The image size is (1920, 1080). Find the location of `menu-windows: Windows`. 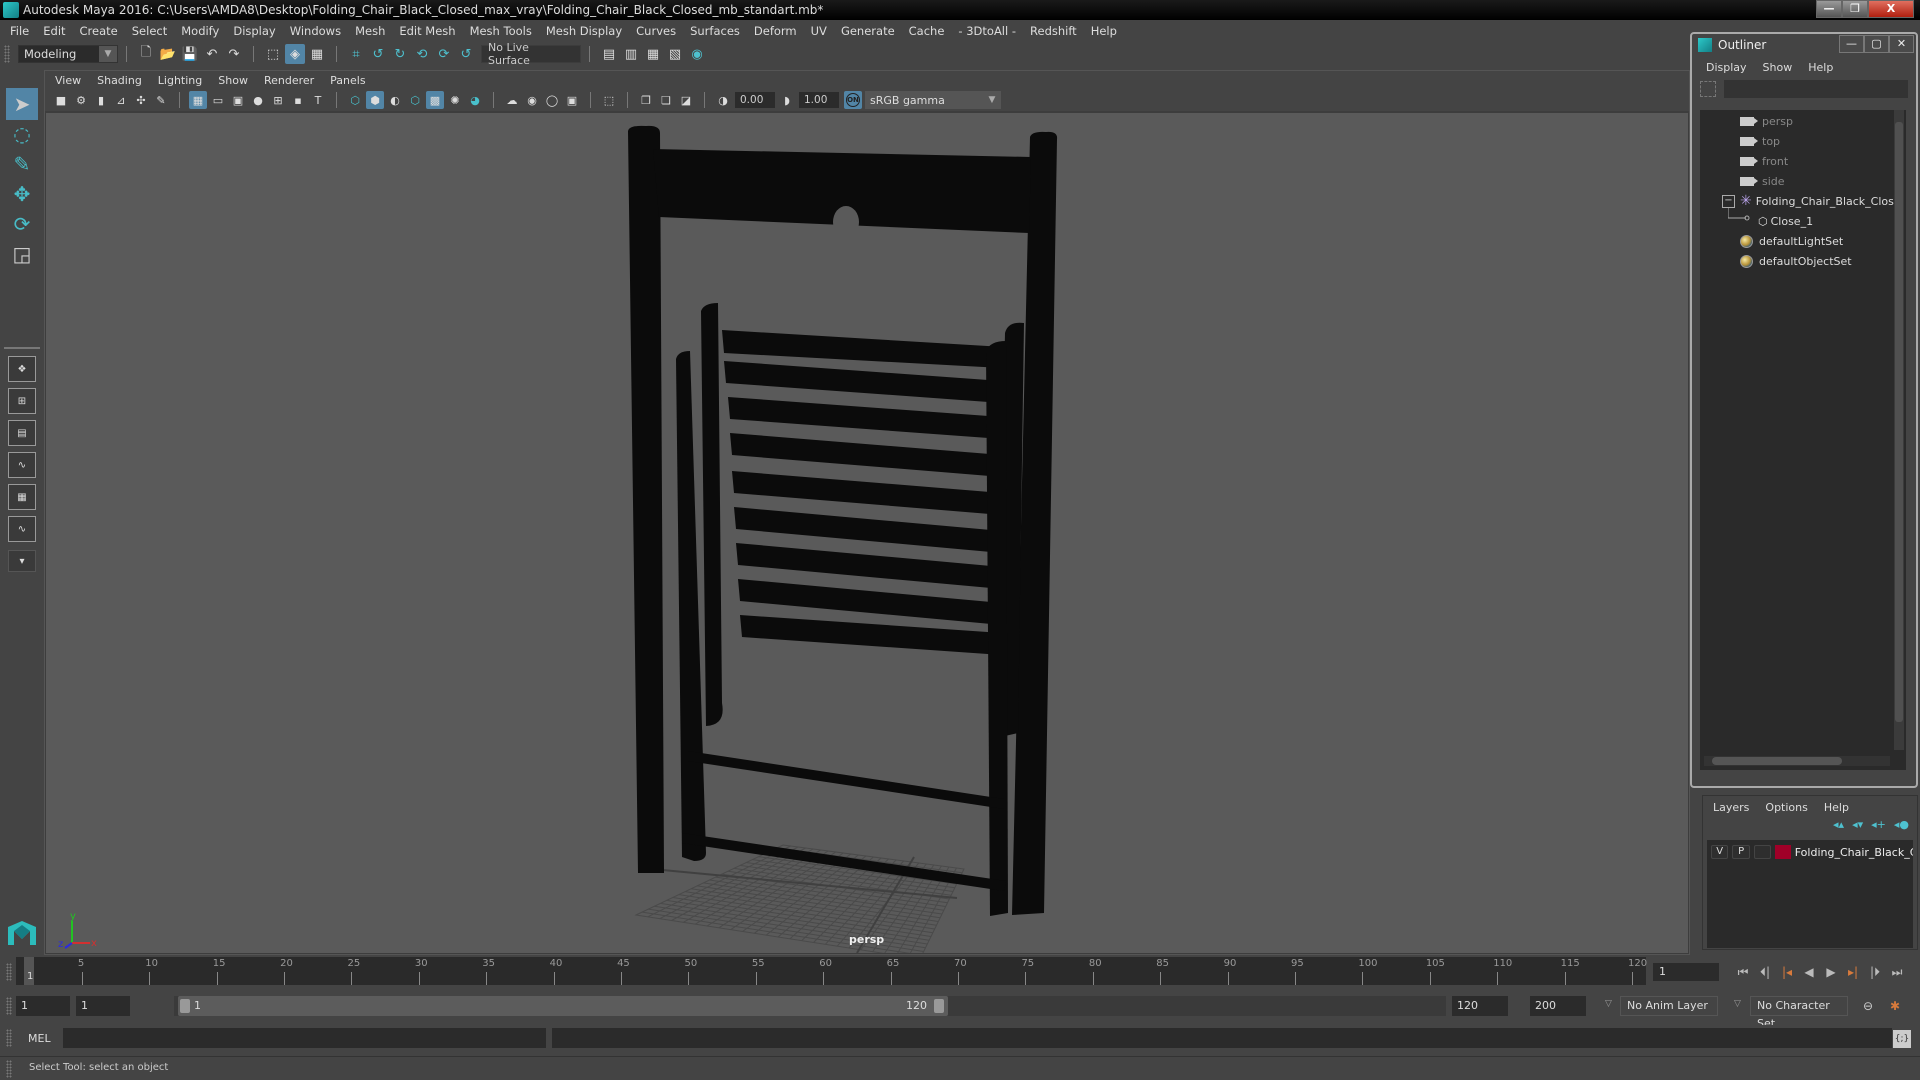

menu-windows: Windows is located at coordinates (315, 31).